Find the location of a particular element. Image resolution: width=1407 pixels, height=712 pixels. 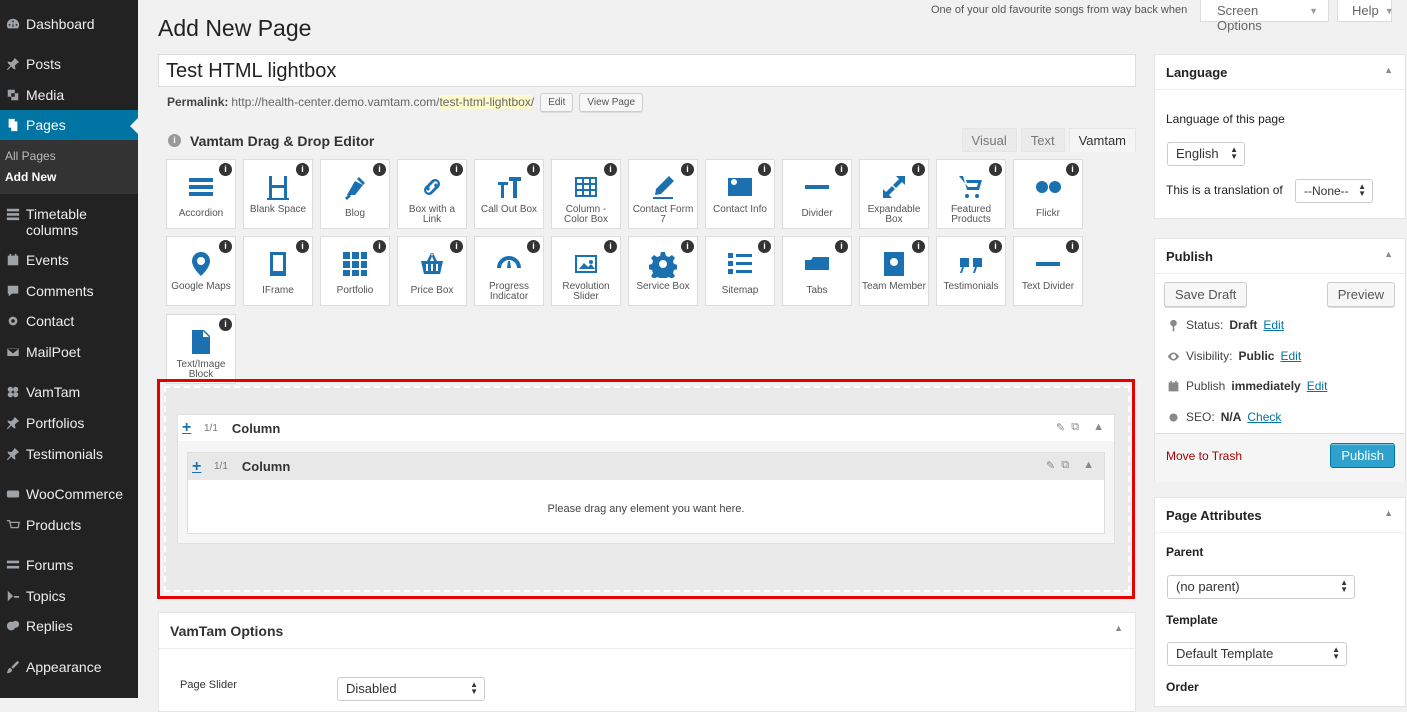

shortcode-tile-progress-indicator: i Progress Indicator is located at coordinates (509, 271).